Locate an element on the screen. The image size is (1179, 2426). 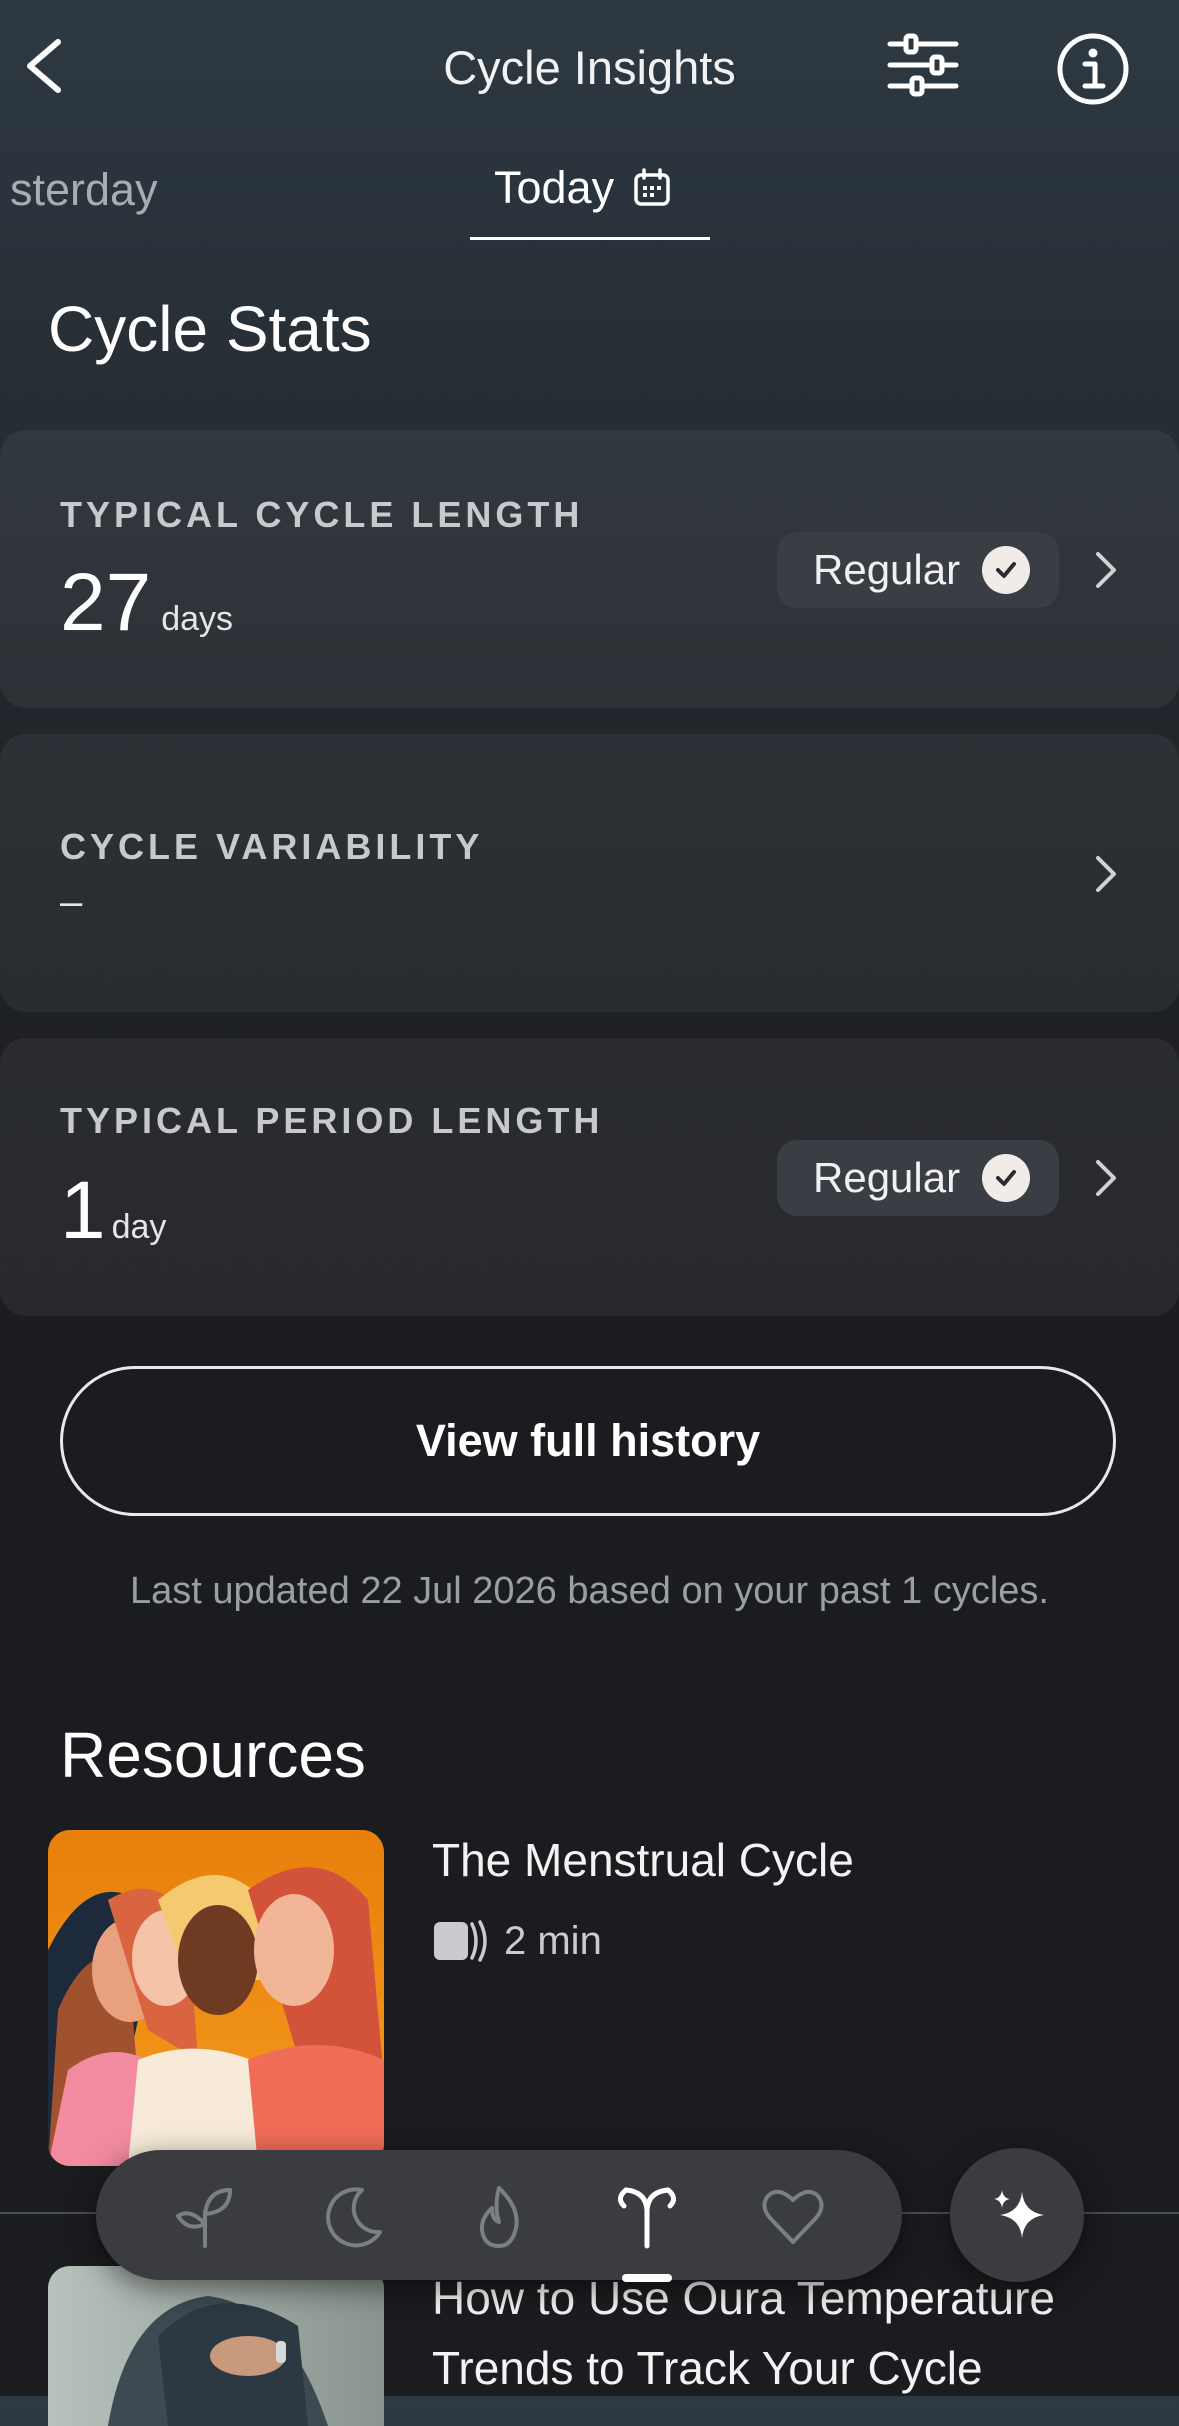
tab-active-indicator is located at coordinates (590, 238).